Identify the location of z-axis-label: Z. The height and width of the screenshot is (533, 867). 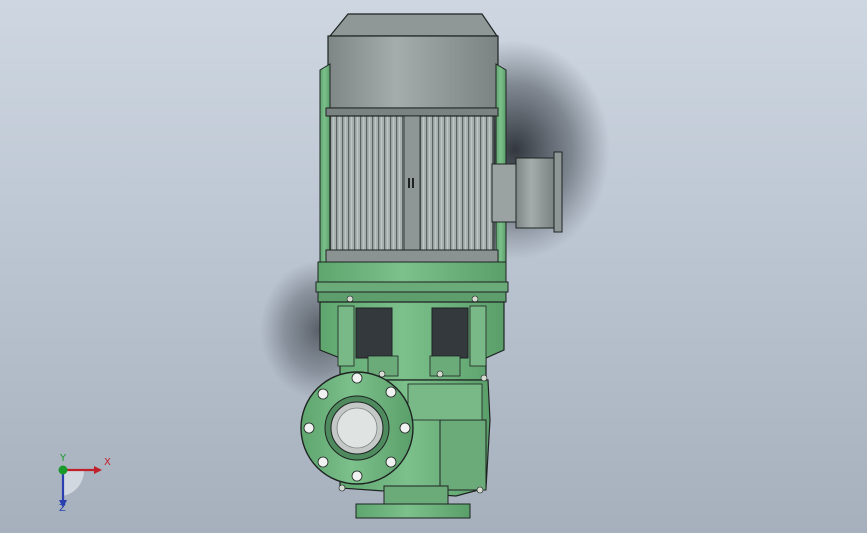
(62, 508).